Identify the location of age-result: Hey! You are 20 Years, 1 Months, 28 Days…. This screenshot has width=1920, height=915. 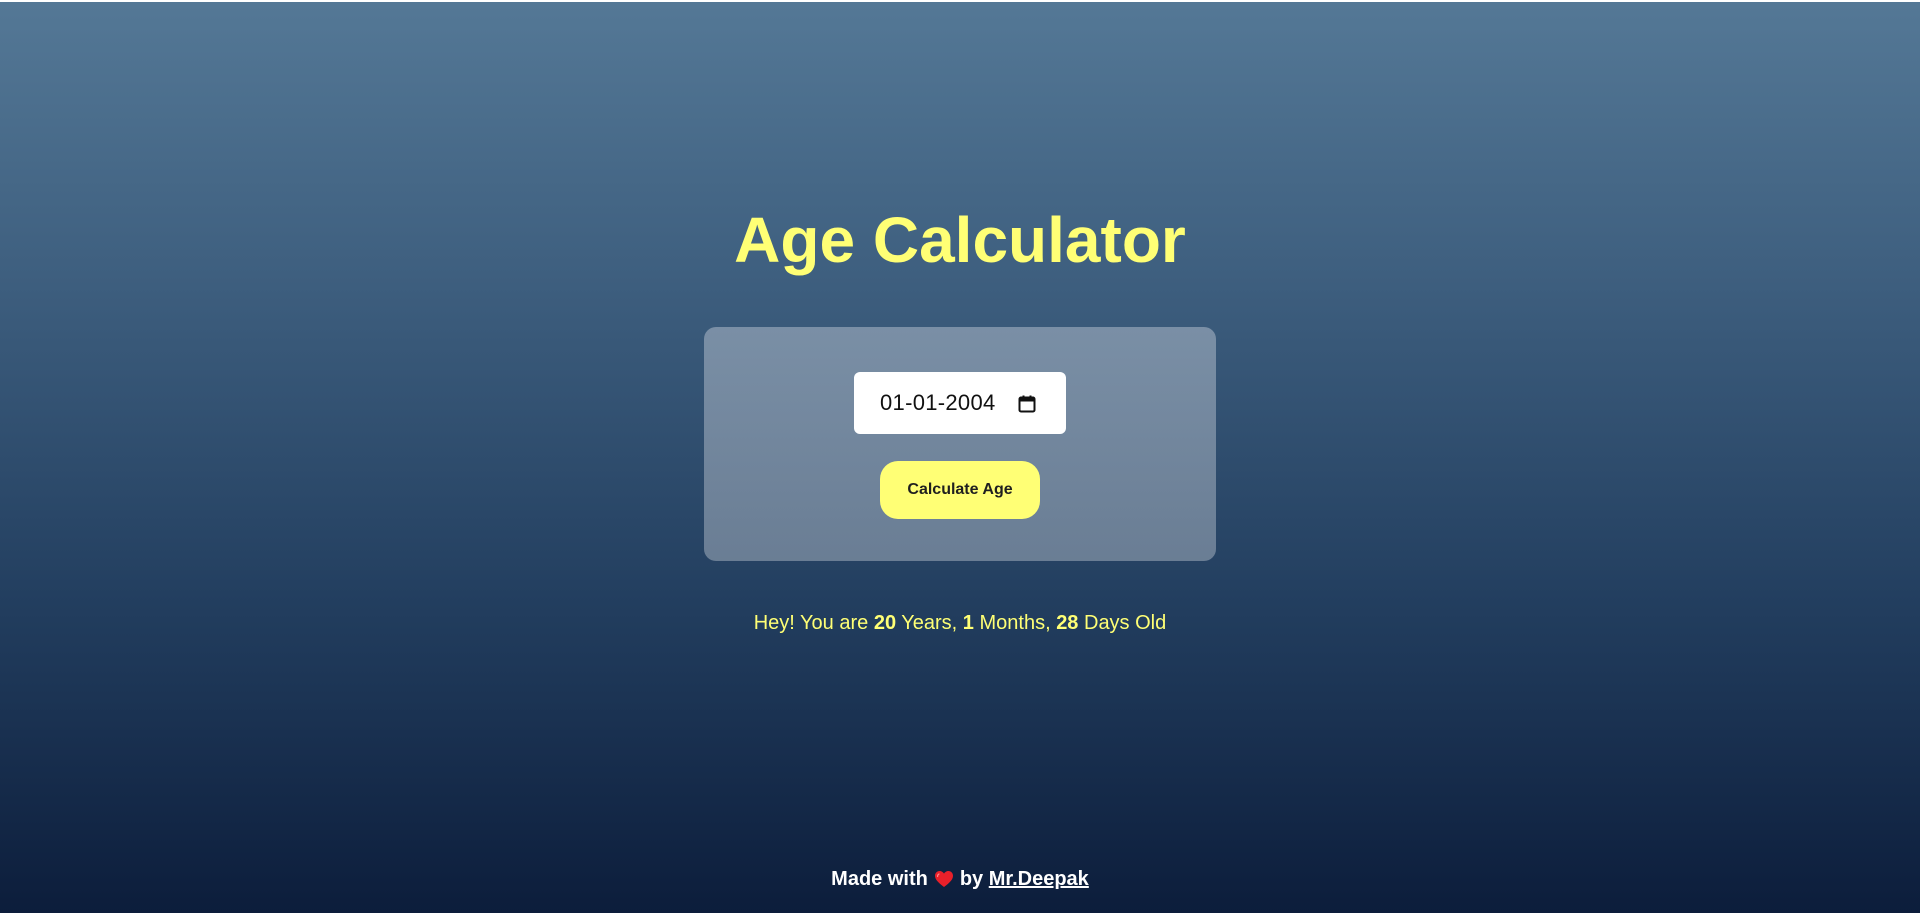
(960, 623).